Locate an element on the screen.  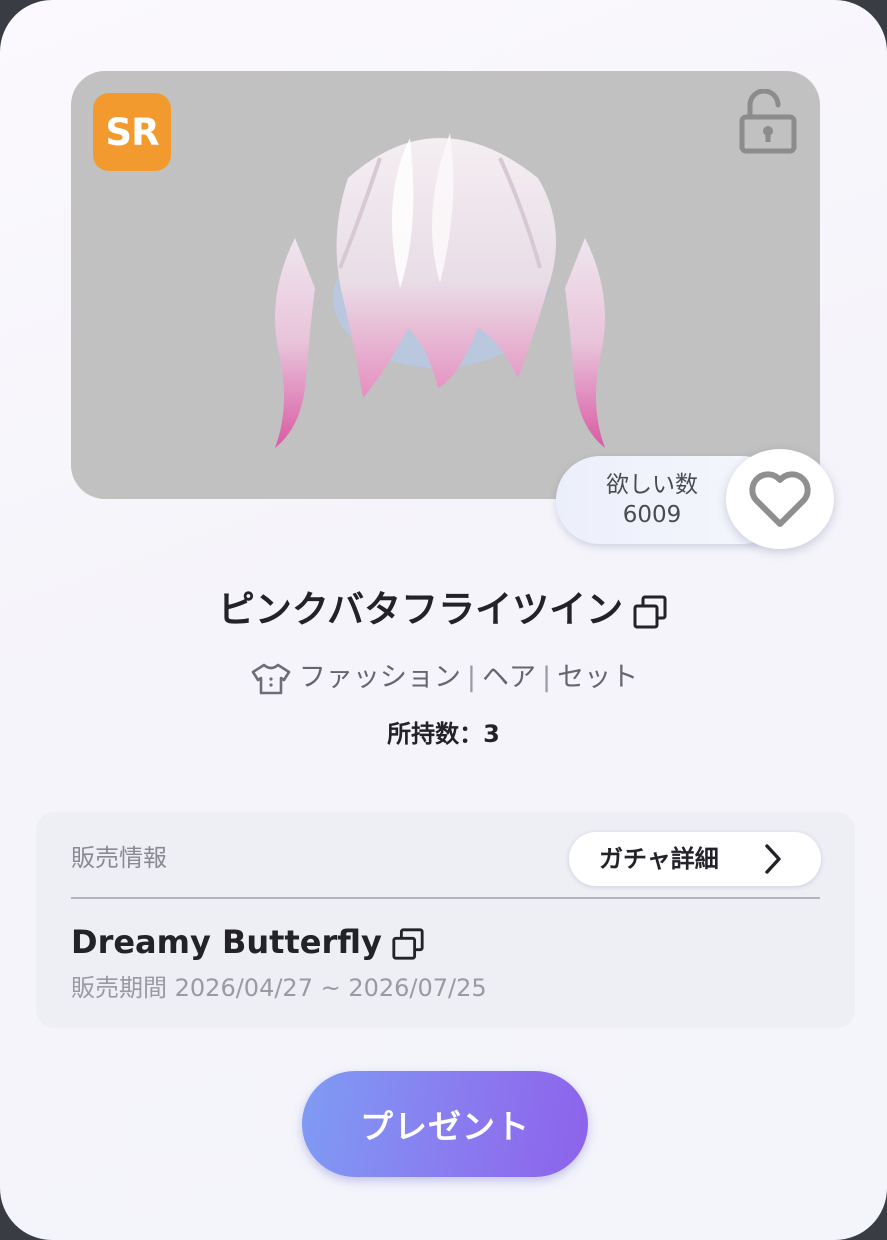
sales-info-label: 販売情報 is located at coordinates (119, 858).